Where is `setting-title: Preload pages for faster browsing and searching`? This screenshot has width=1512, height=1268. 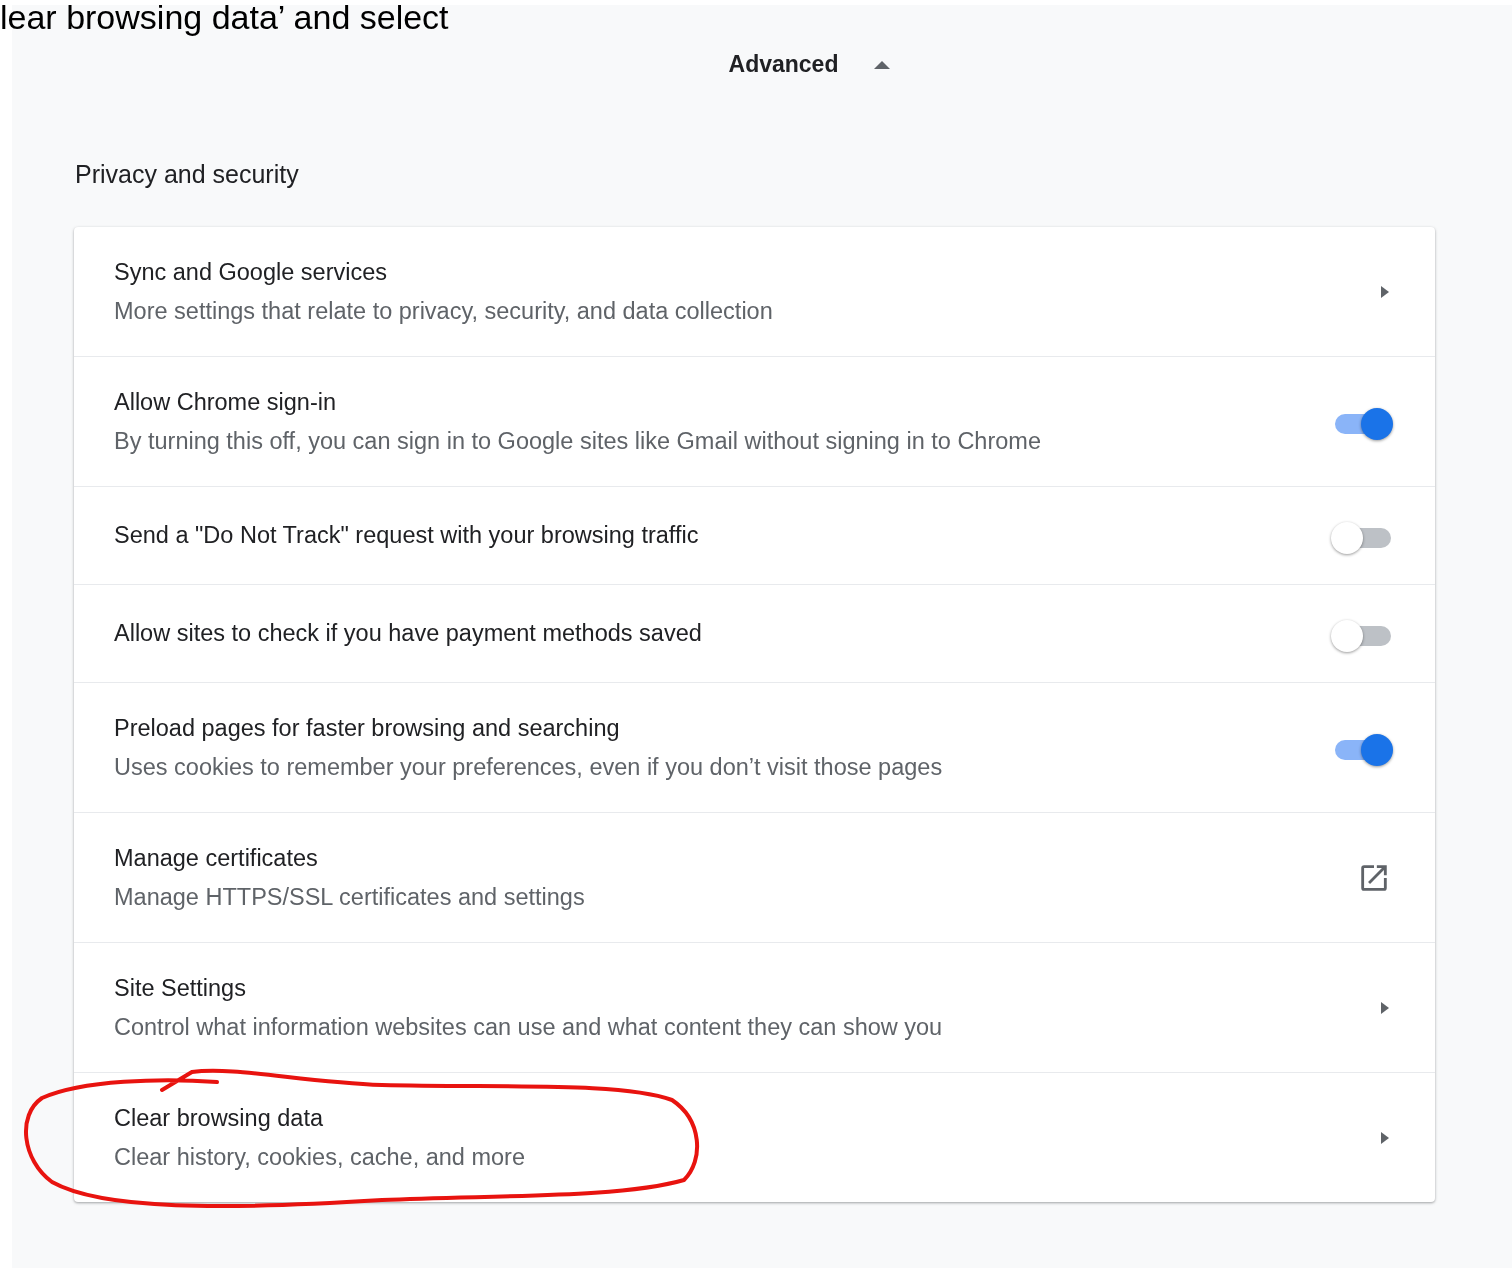
setting-title: Preload pages for faster browsing and searching is located at coordinates (367, 728).